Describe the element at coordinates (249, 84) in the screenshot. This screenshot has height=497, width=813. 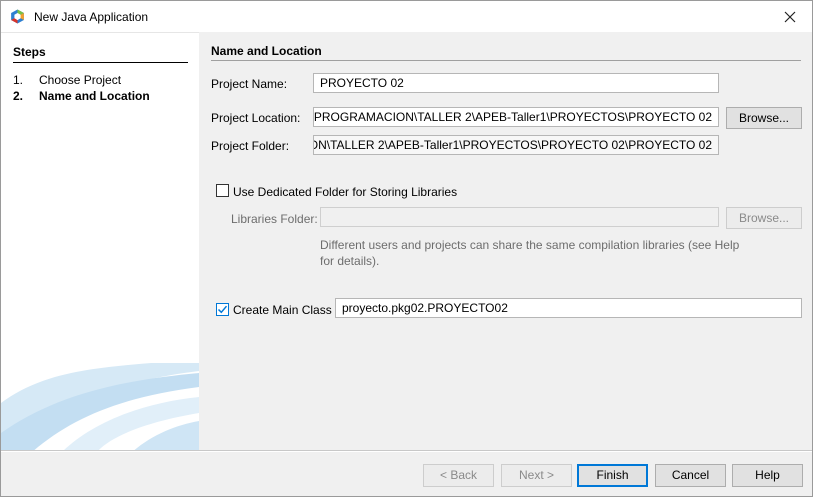
I see `project-name-label: Project Name:` at that location.